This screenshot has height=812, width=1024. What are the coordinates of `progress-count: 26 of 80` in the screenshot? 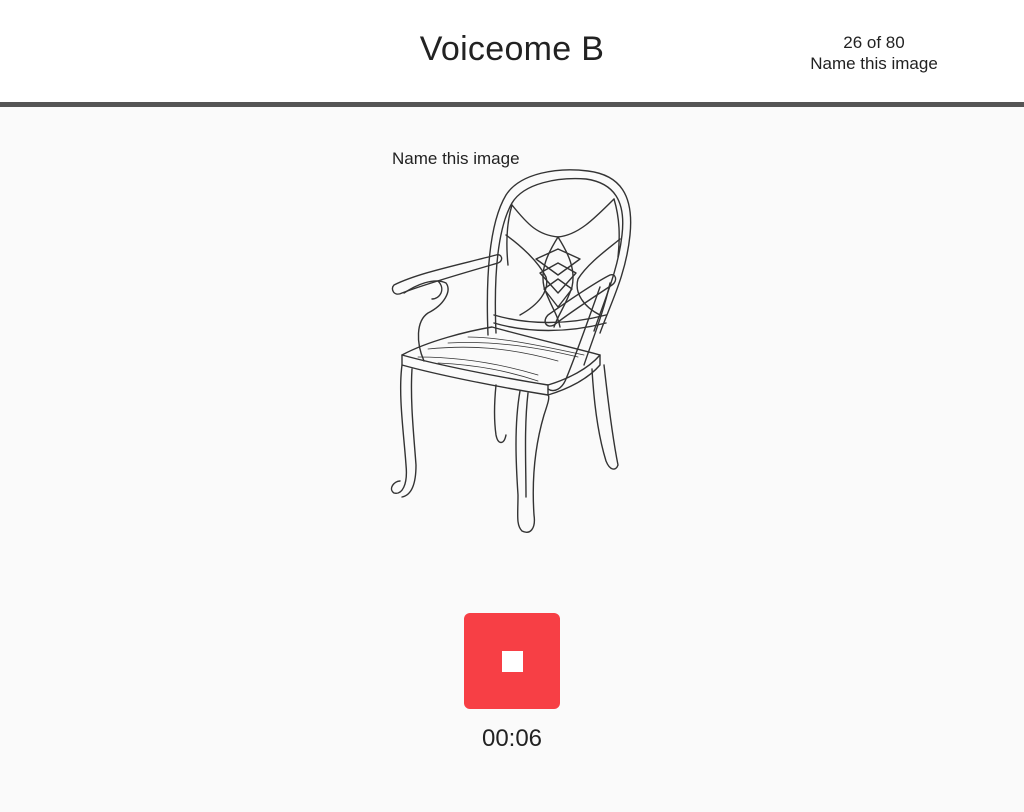 It's located at (874, 42).